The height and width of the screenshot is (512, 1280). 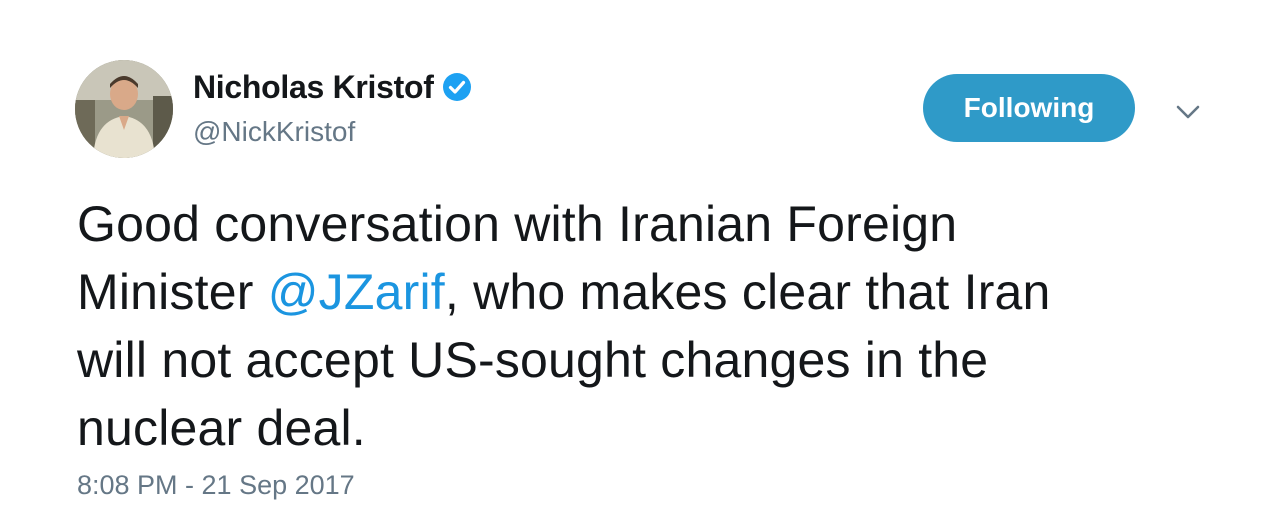 I want to click on author-display-name: Nicholas Kristof, so click(x=313, y=87).